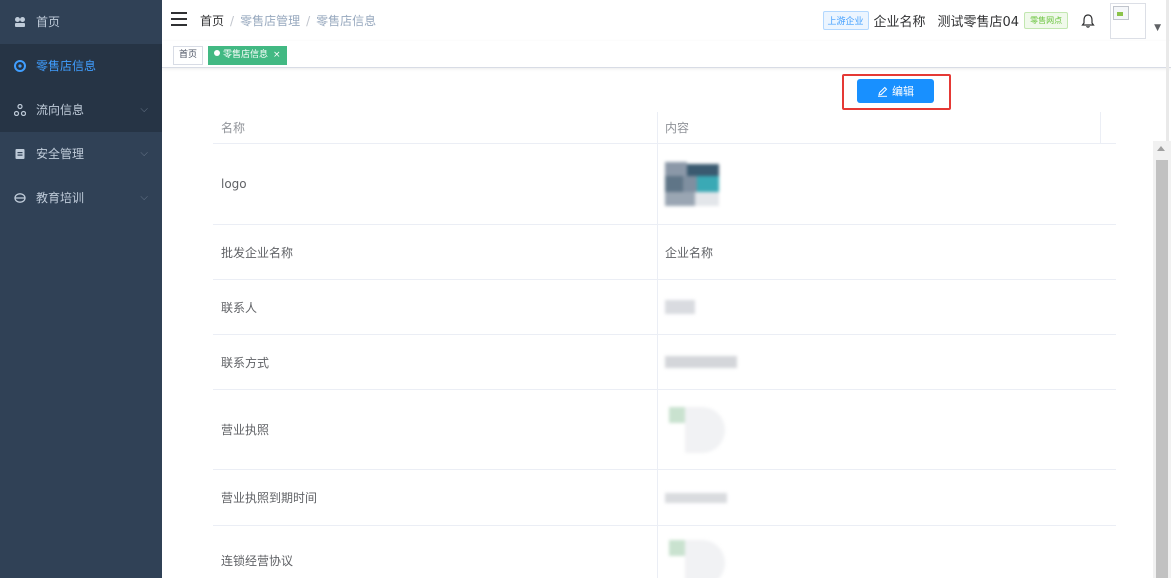 Image resolution: width=1171 pixels, height=578 pixels. What do you see at coordinates (903, 91) in the screenshot?
I see `edit-button-label: 编辑` at bounding box center [903, 91].